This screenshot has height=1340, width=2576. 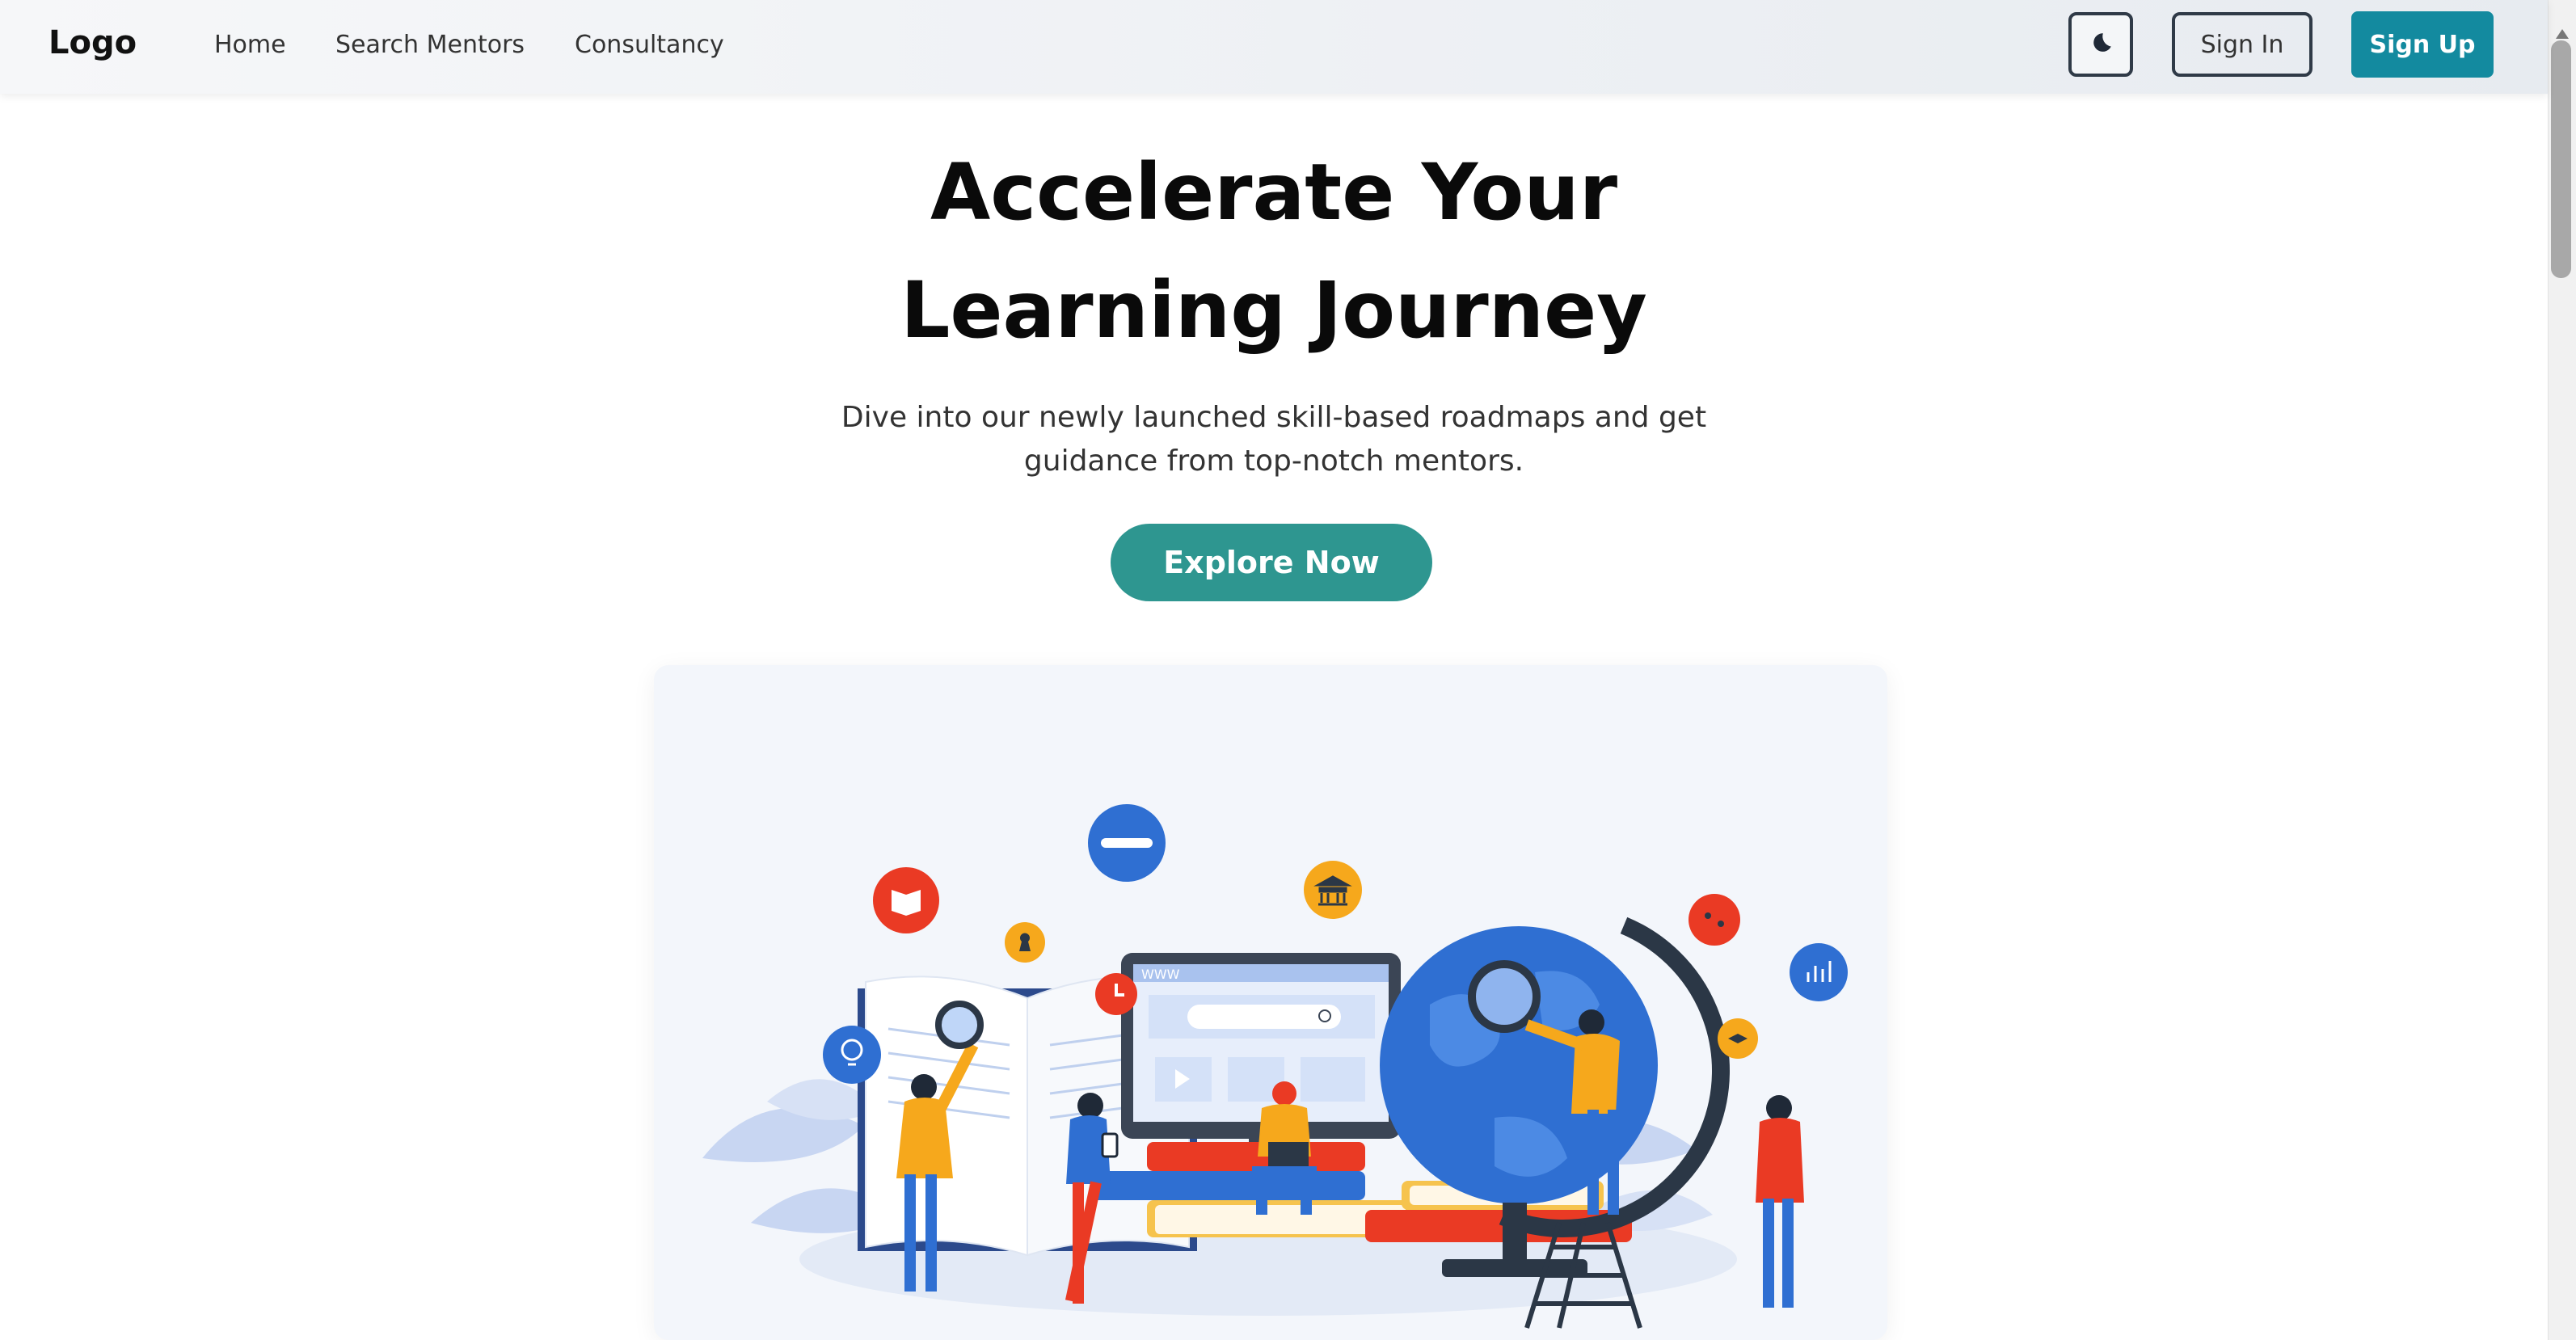 What do you see at coordinates (1780, 1201) in the screenshot?
I see `person-standing-right` at bounding box center [1780, 1201].